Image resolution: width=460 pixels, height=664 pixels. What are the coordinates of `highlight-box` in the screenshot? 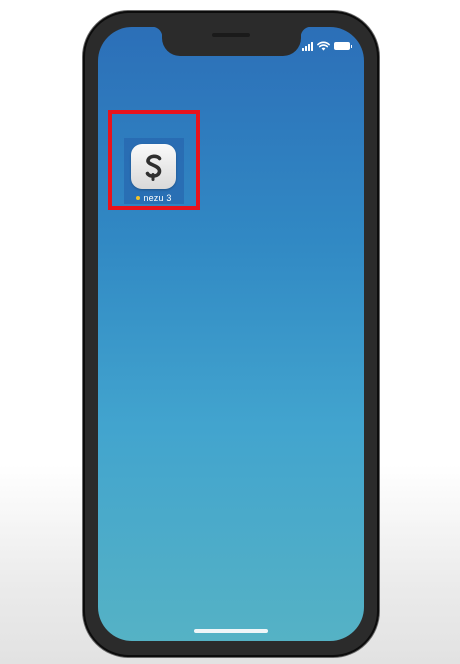 It's located at (154, 160).